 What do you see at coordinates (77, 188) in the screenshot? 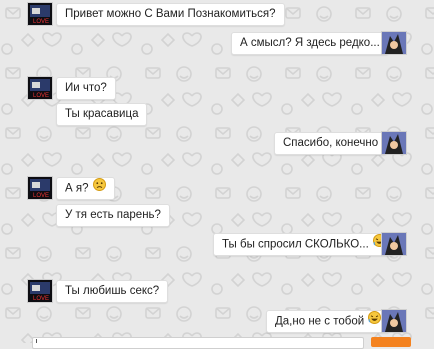
I see `message-text: А я?` at bounding box center [77, 188].